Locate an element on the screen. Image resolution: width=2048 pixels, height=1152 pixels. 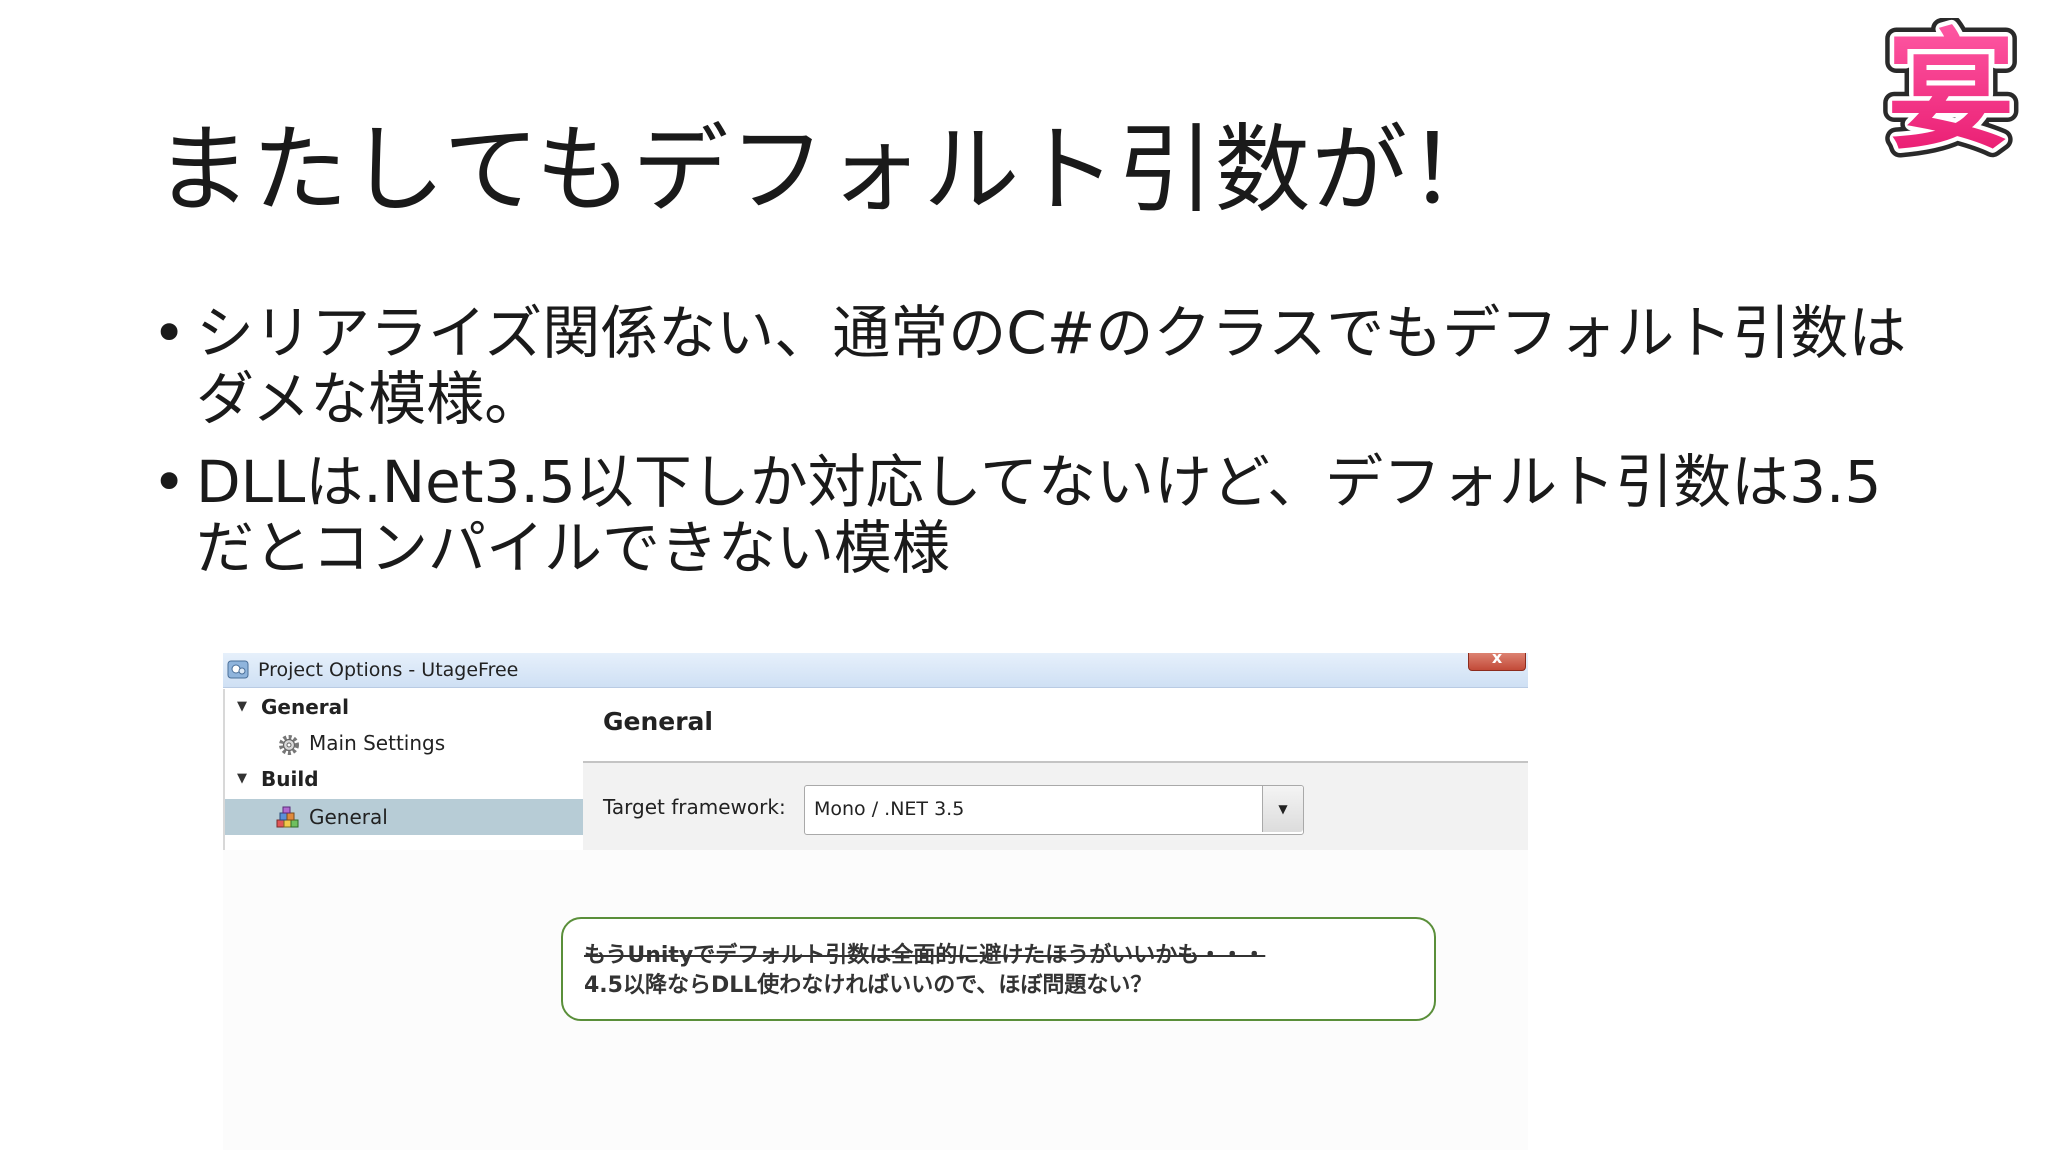
tree-item-main-settings: Main Settings is located at coordinates (404, 743).